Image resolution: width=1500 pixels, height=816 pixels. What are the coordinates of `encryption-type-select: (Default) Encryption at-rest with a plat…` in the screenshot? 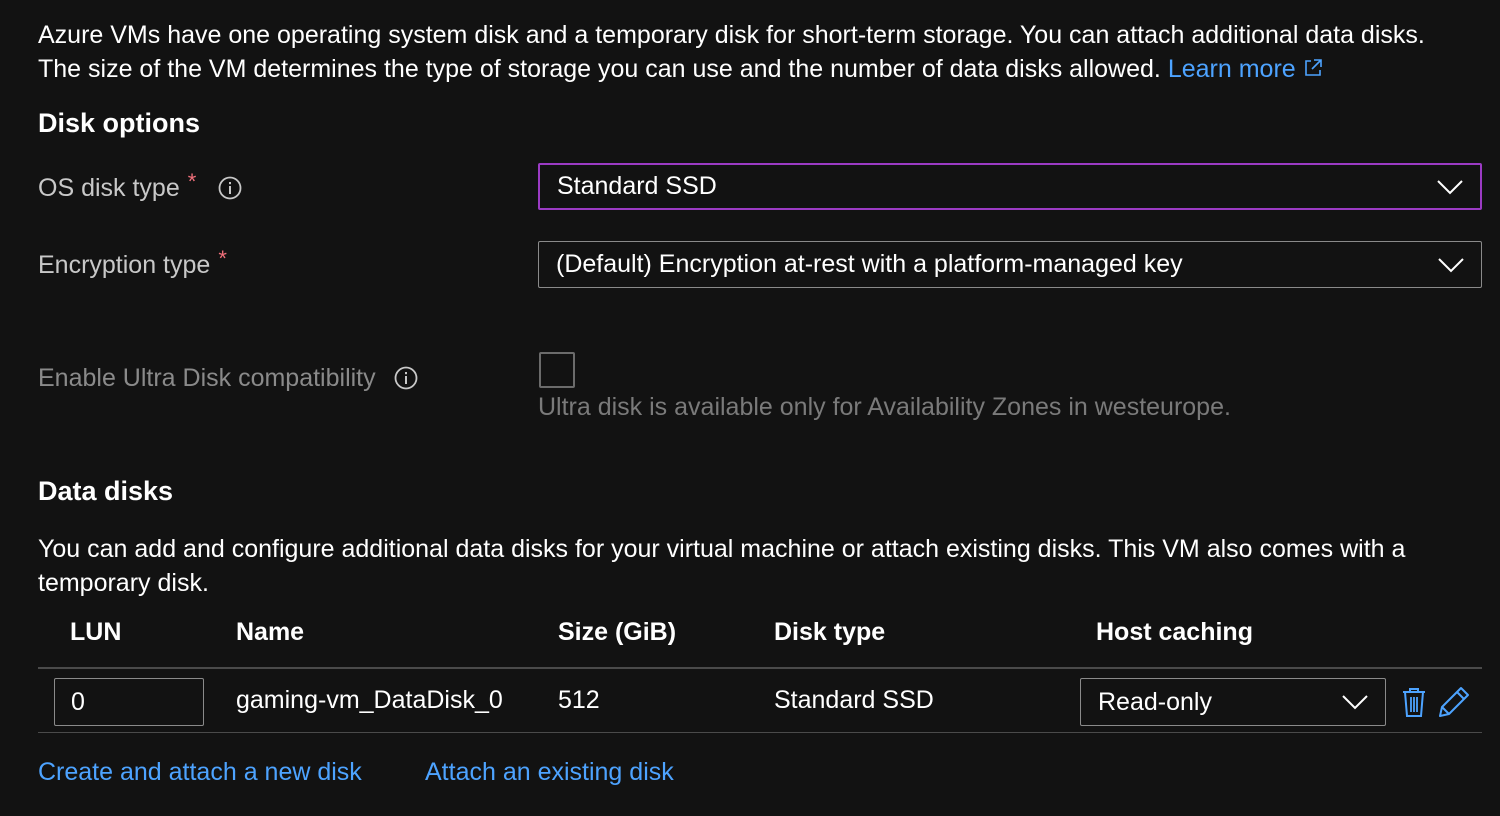 It's located at (1010, 264).